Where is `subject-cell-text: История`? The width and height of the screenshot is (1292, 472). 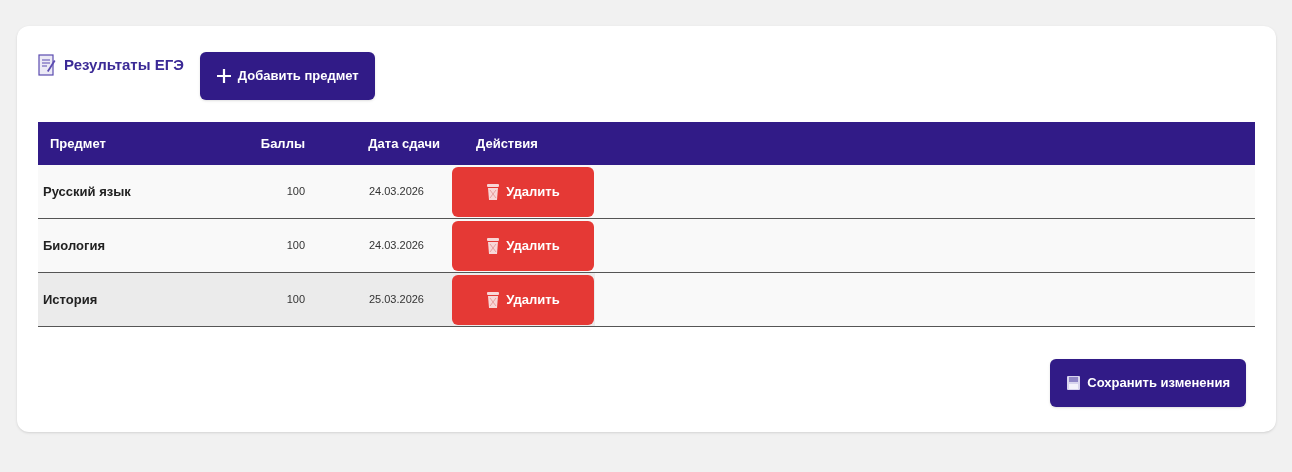 subject-cell-text: История is located at coordinates (70, 299).